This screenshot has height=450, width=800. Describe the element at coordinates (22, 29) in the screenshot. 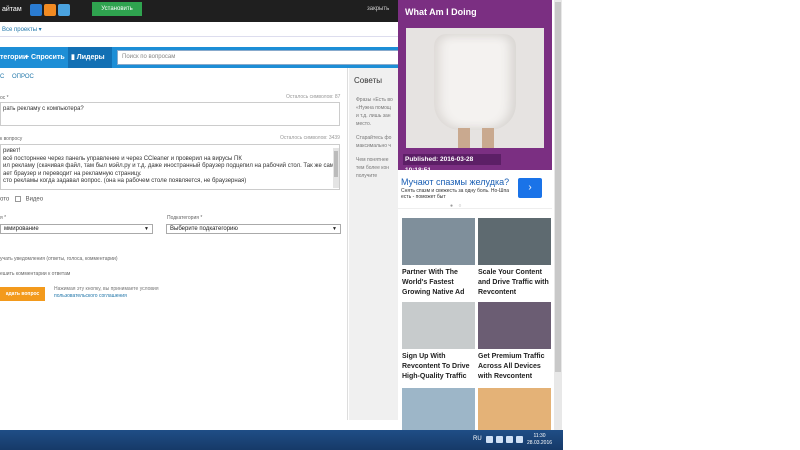

I see `all-projects-menu: Все проекты ▾` at that location.